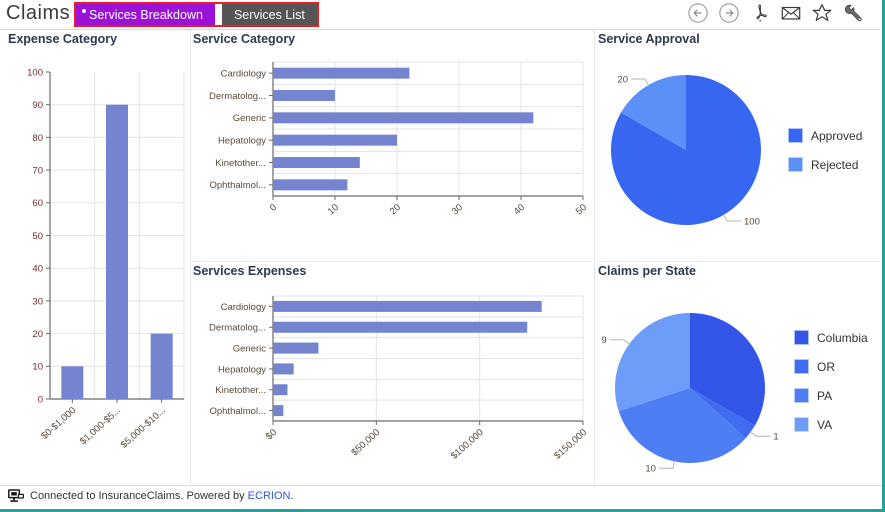 This screenshot has width=885, height=512. Describe the element at coordinates (271, 434) in the screenshot. I see `x-tick-label: $0` at that location.